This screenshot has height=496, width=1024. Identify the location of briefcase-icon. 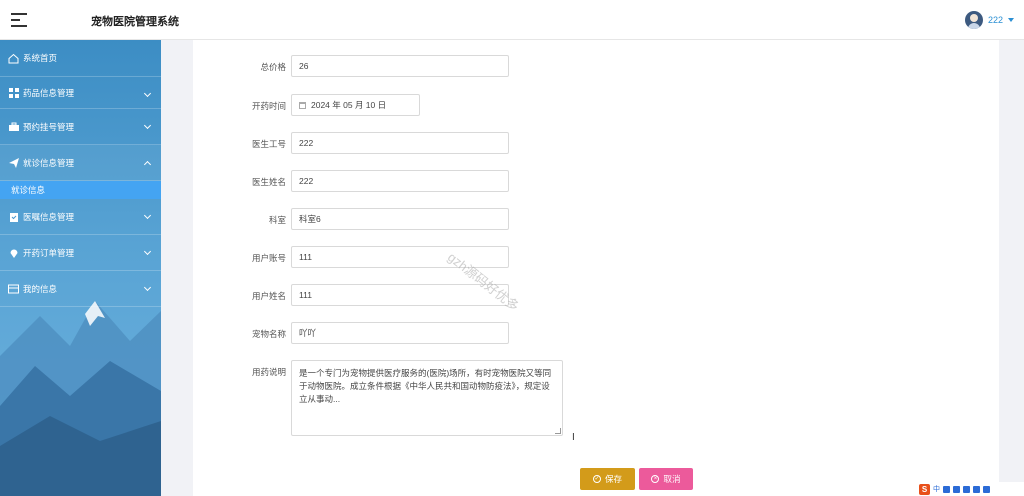
(13, 126).